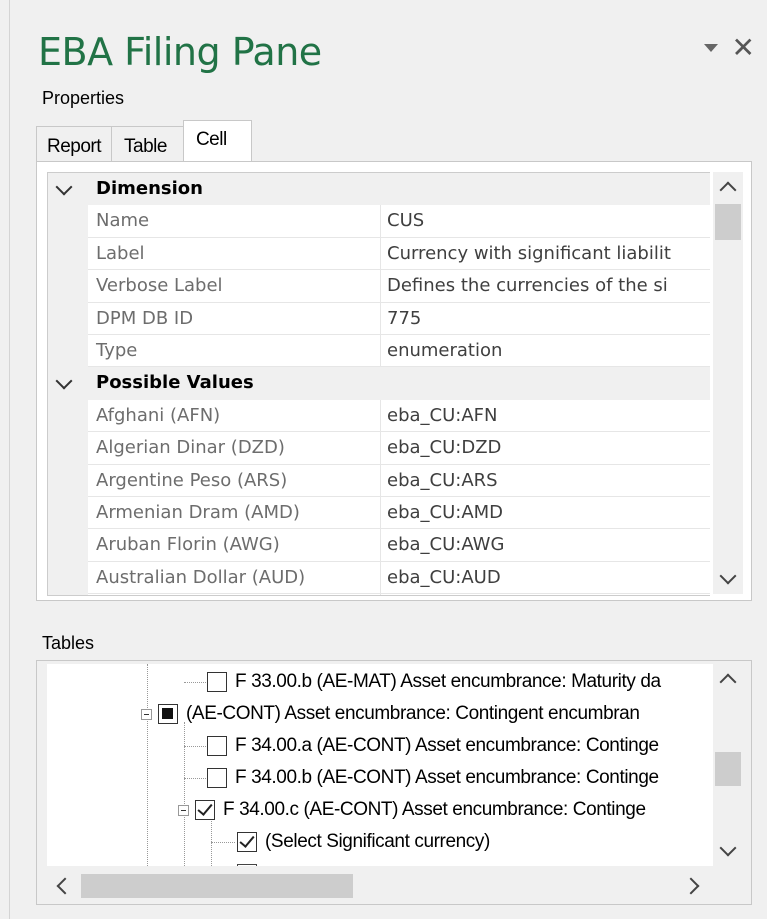 The image size is (767, 919). What do you see at coordinates (234, 448) in the screenshot?
I see `property-name: Algerian Dinar (DZD)` at bounding box center [234, 448].